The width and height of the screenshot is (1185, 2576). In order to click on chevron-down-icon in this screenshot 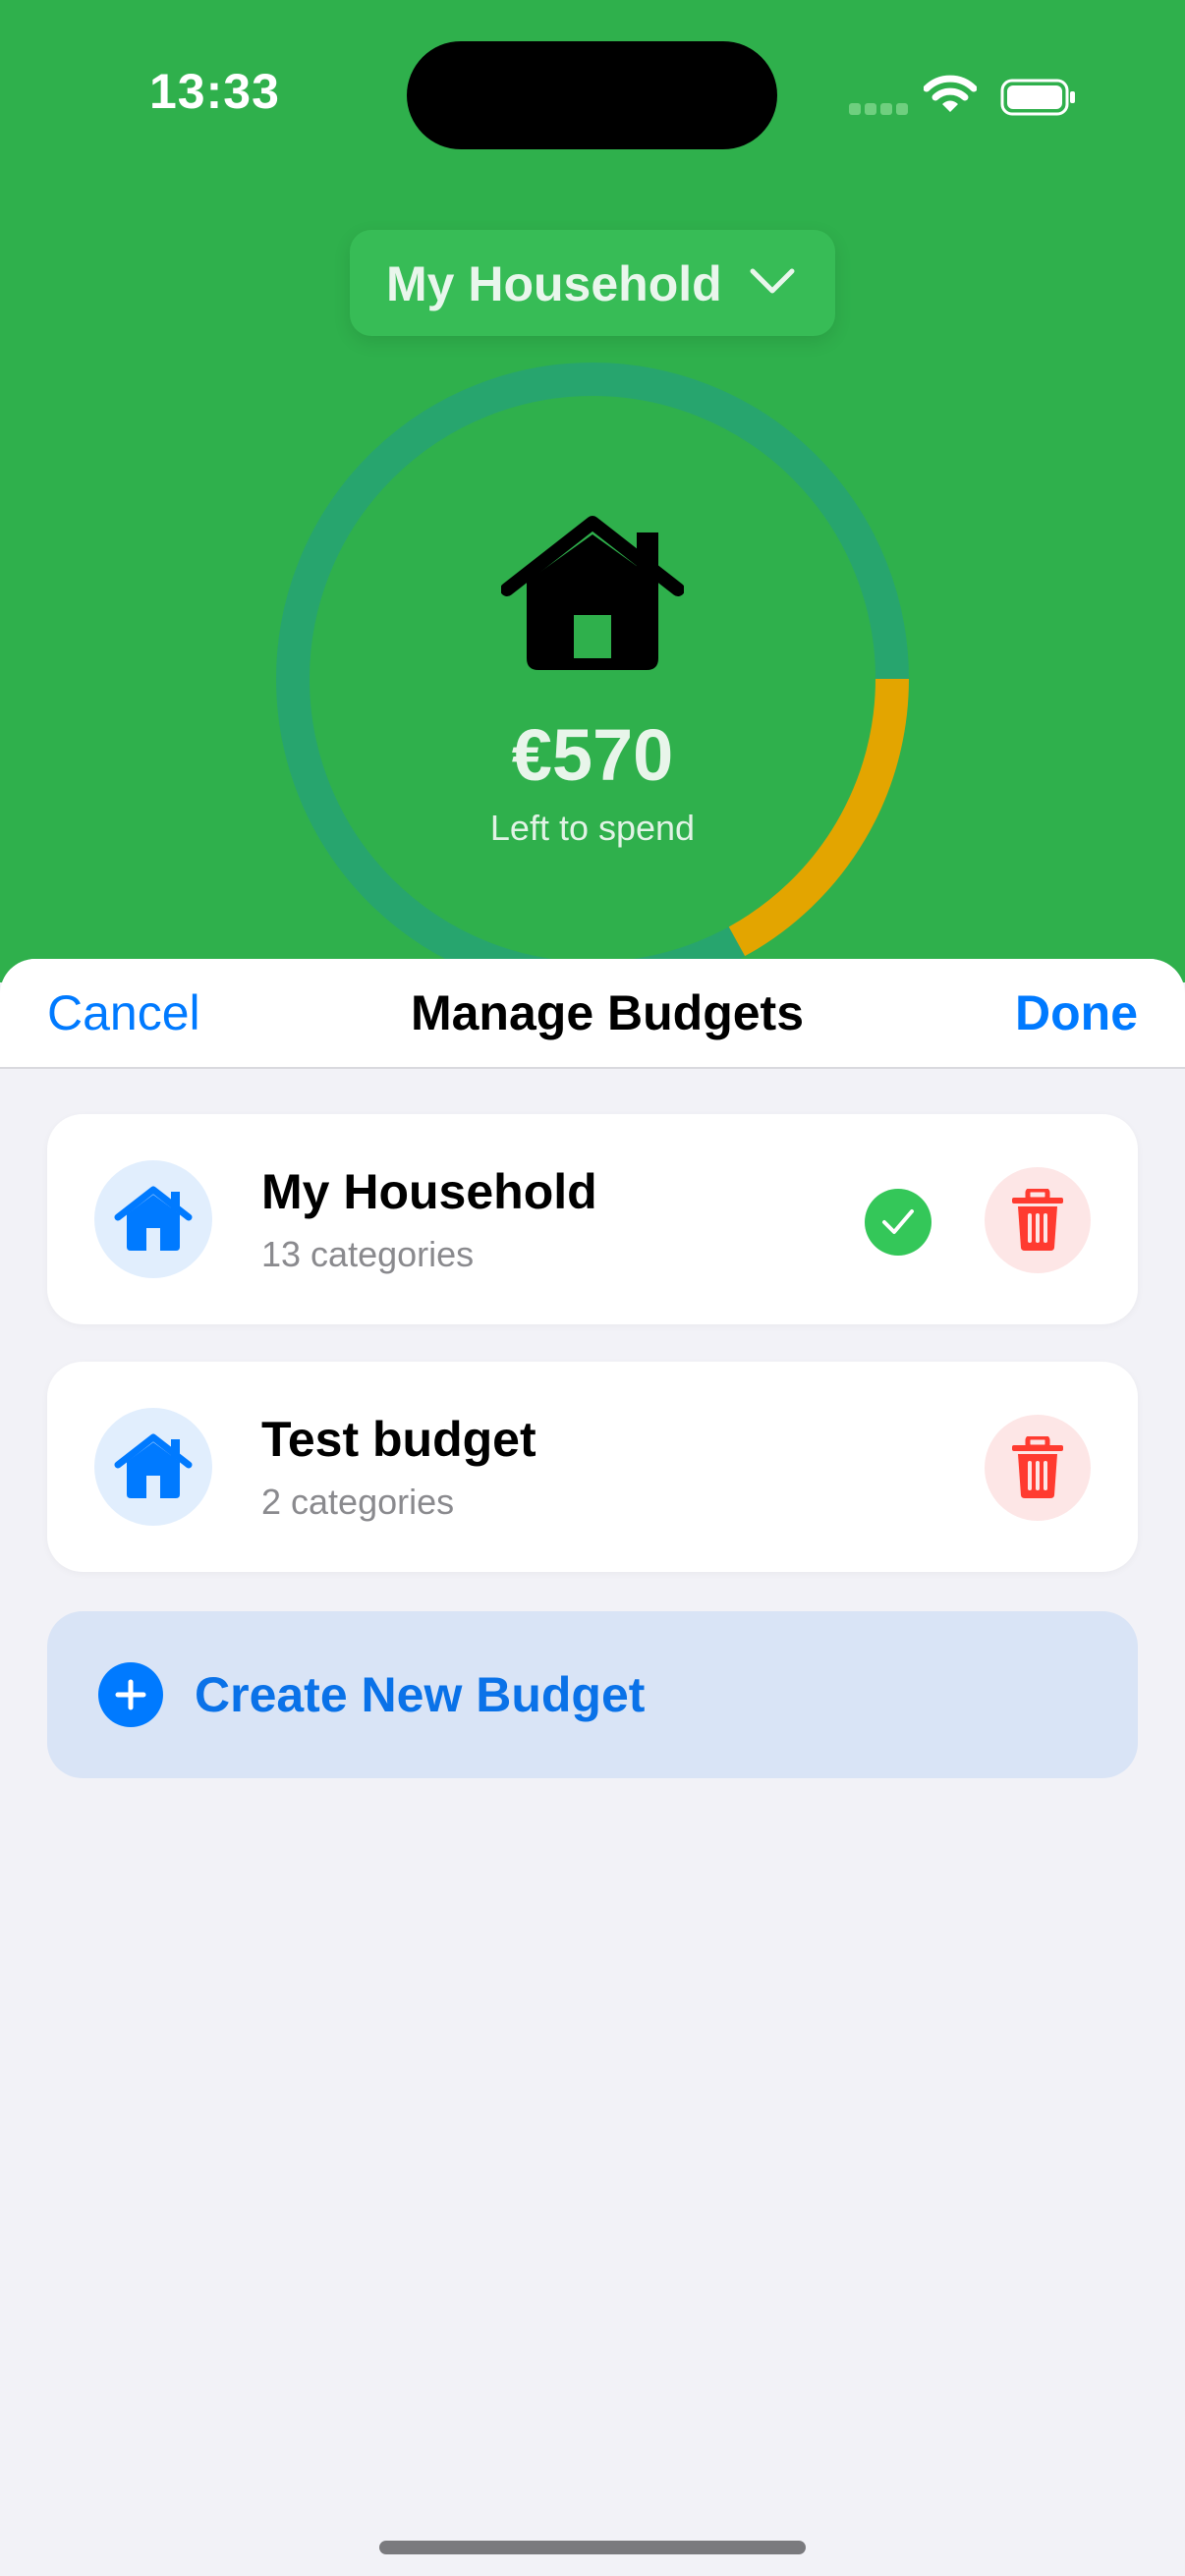, I will do `click(773, 281)`.